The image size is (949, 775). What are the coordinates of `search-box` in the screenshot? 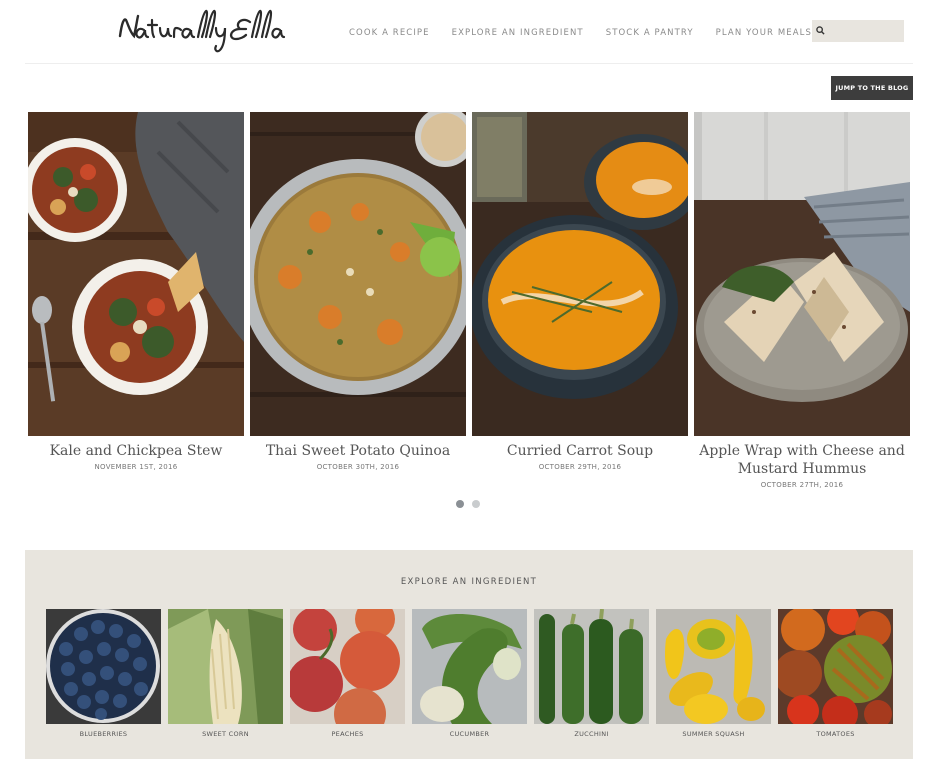 It's located at (858, 31).